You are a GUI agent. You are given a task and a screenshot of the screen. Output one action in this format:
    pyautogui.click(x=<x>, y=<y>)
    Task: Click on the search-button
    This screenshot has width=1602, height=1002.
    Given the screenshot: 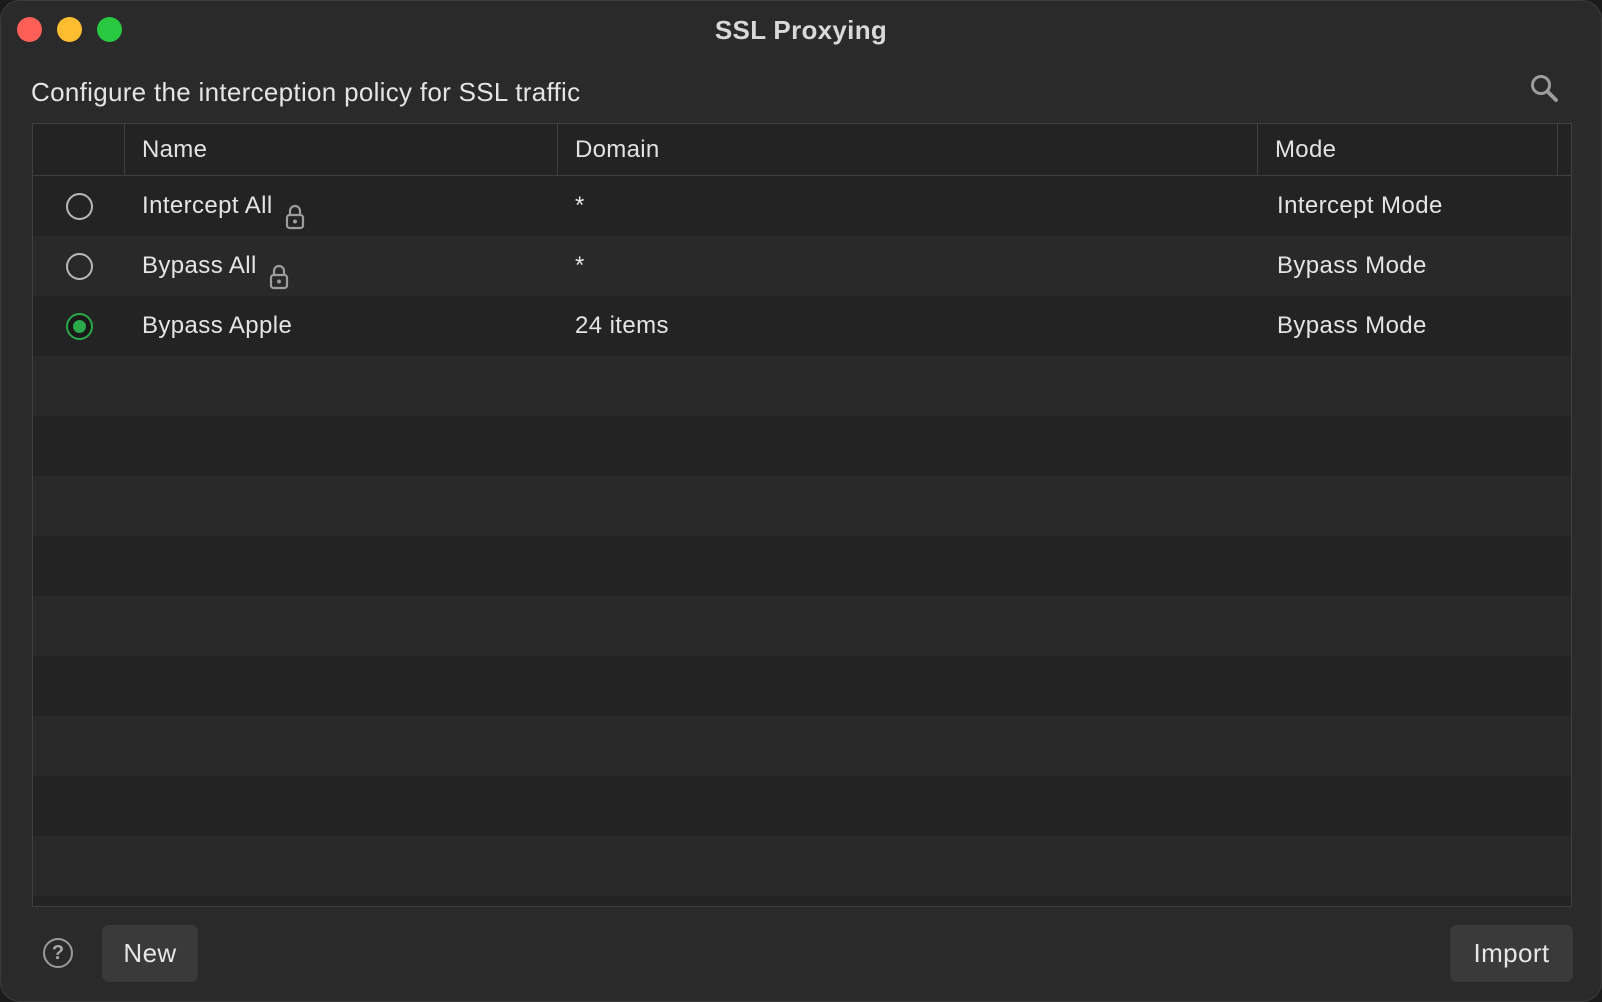 What is the action you would take?
    pyautogui.click(x=1544, y=88)
    